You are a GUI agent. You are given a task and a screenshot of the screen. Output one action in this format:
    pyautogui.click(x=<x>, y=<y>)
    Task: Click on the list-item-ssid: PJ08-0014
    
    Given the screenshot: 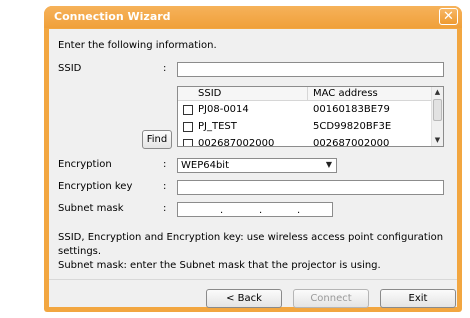 What is the action you would take?
    pyautogui.click(x=223, y=109)
    